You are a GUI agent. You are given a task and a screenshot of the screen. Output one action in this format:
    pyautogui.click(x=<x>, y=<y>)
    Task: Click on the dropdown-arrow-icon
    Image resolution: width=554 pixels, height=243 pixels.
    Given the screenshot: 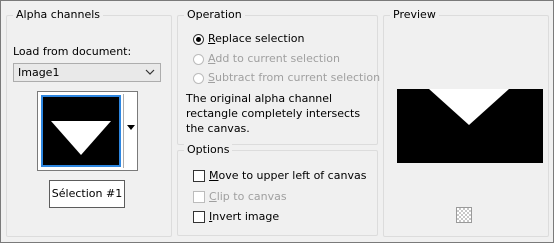 What is the action you would take?
    pyautogui.click(x=131, y=128)
    